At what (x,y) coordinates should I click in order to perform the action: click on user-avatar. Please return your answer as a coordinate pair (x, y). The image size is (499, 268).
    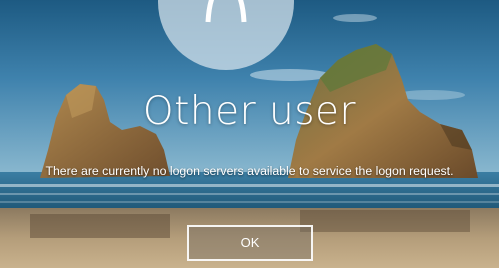
    Looking at the image, I should click on (226, 35).